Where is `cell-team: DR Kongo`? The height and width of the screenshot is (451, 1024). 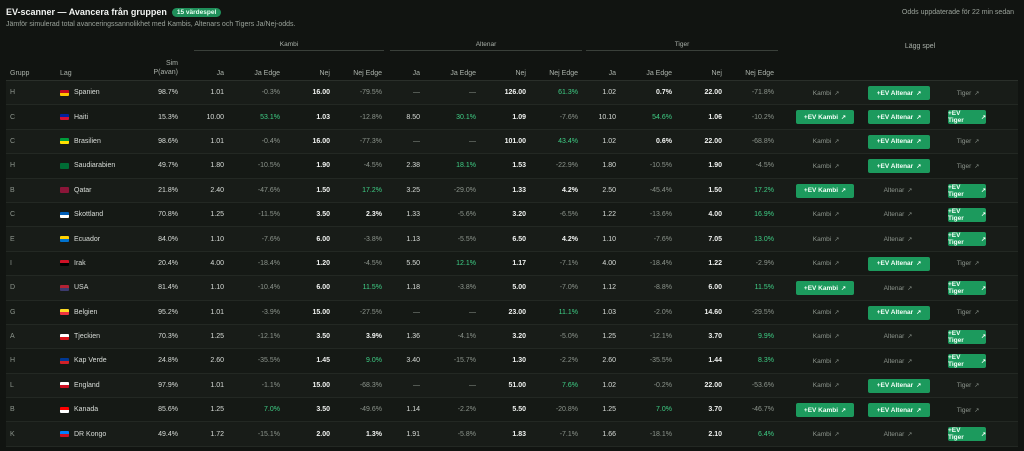 cell-team: DR Kongo is located at coordinates (93, 433).